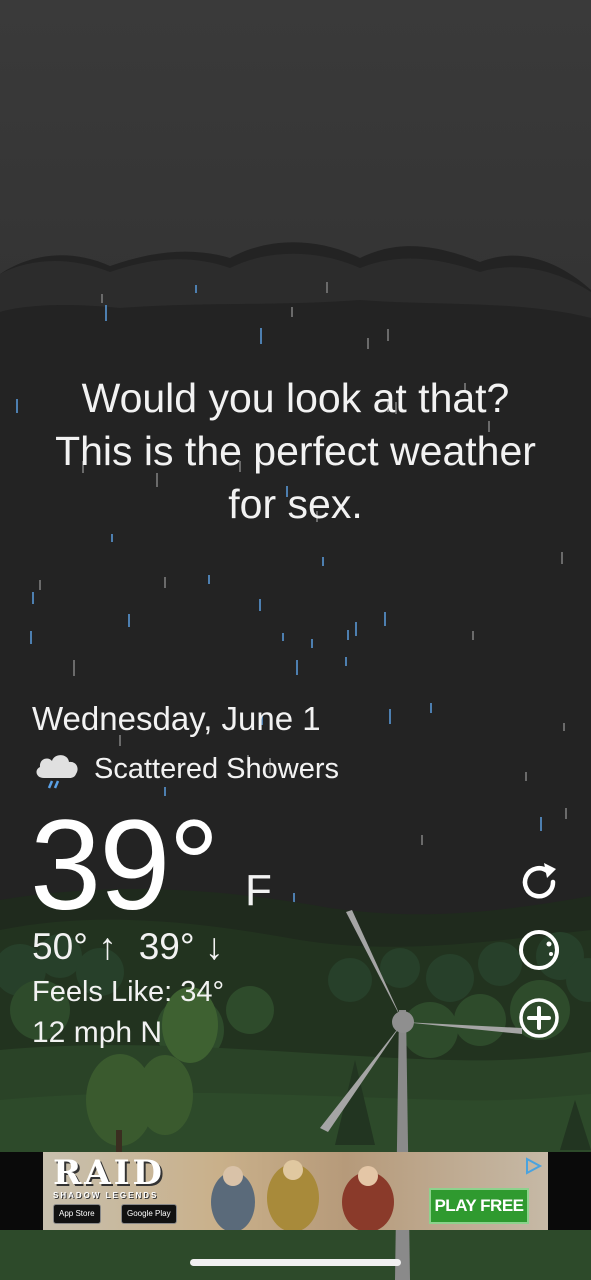 The width and height of the screenshot is (591, 1280). I want to click on moon-phase-icon, so click(539, 950).